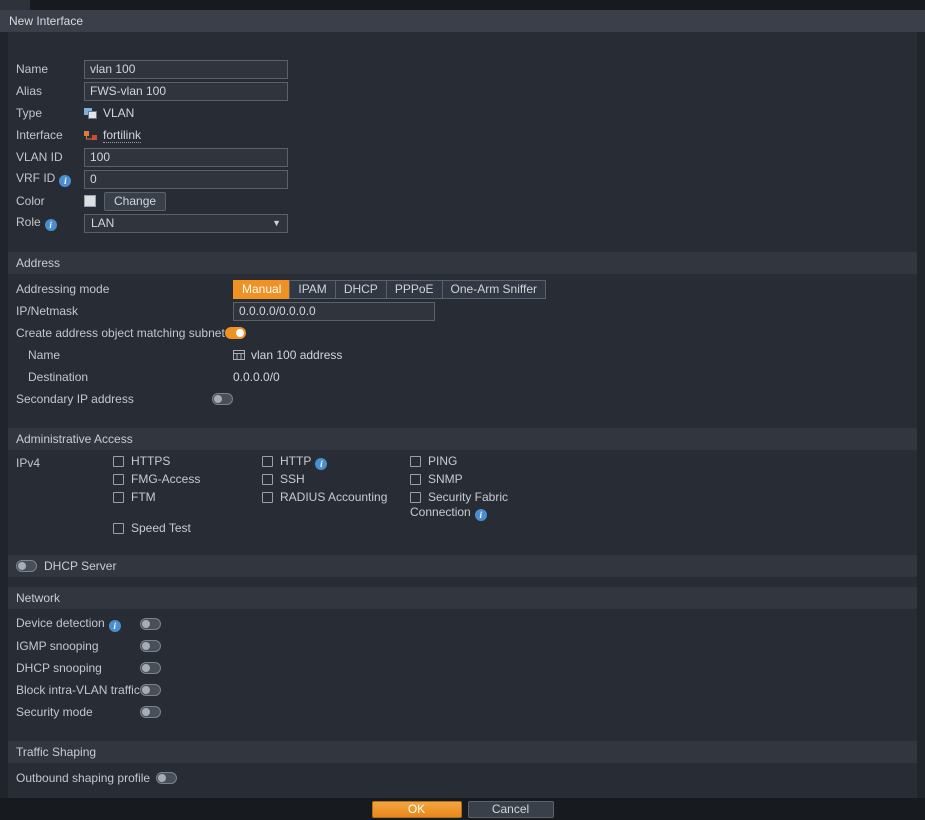  I want to click on ip-netmask-row: IP/Netmask, so click(462, 311).